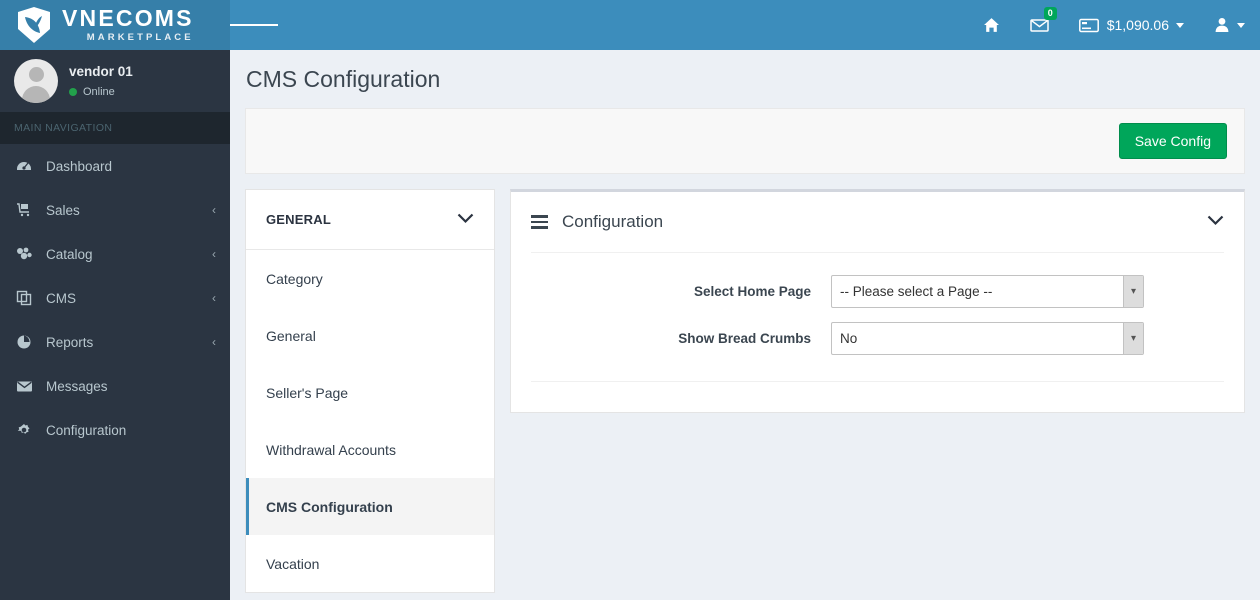 The width and height of the screenshot is (1260, 600). Describe the element at coordinates (140, 38) in the screenshot. I see `brand-tagline: MARKETPLACE` at that location.